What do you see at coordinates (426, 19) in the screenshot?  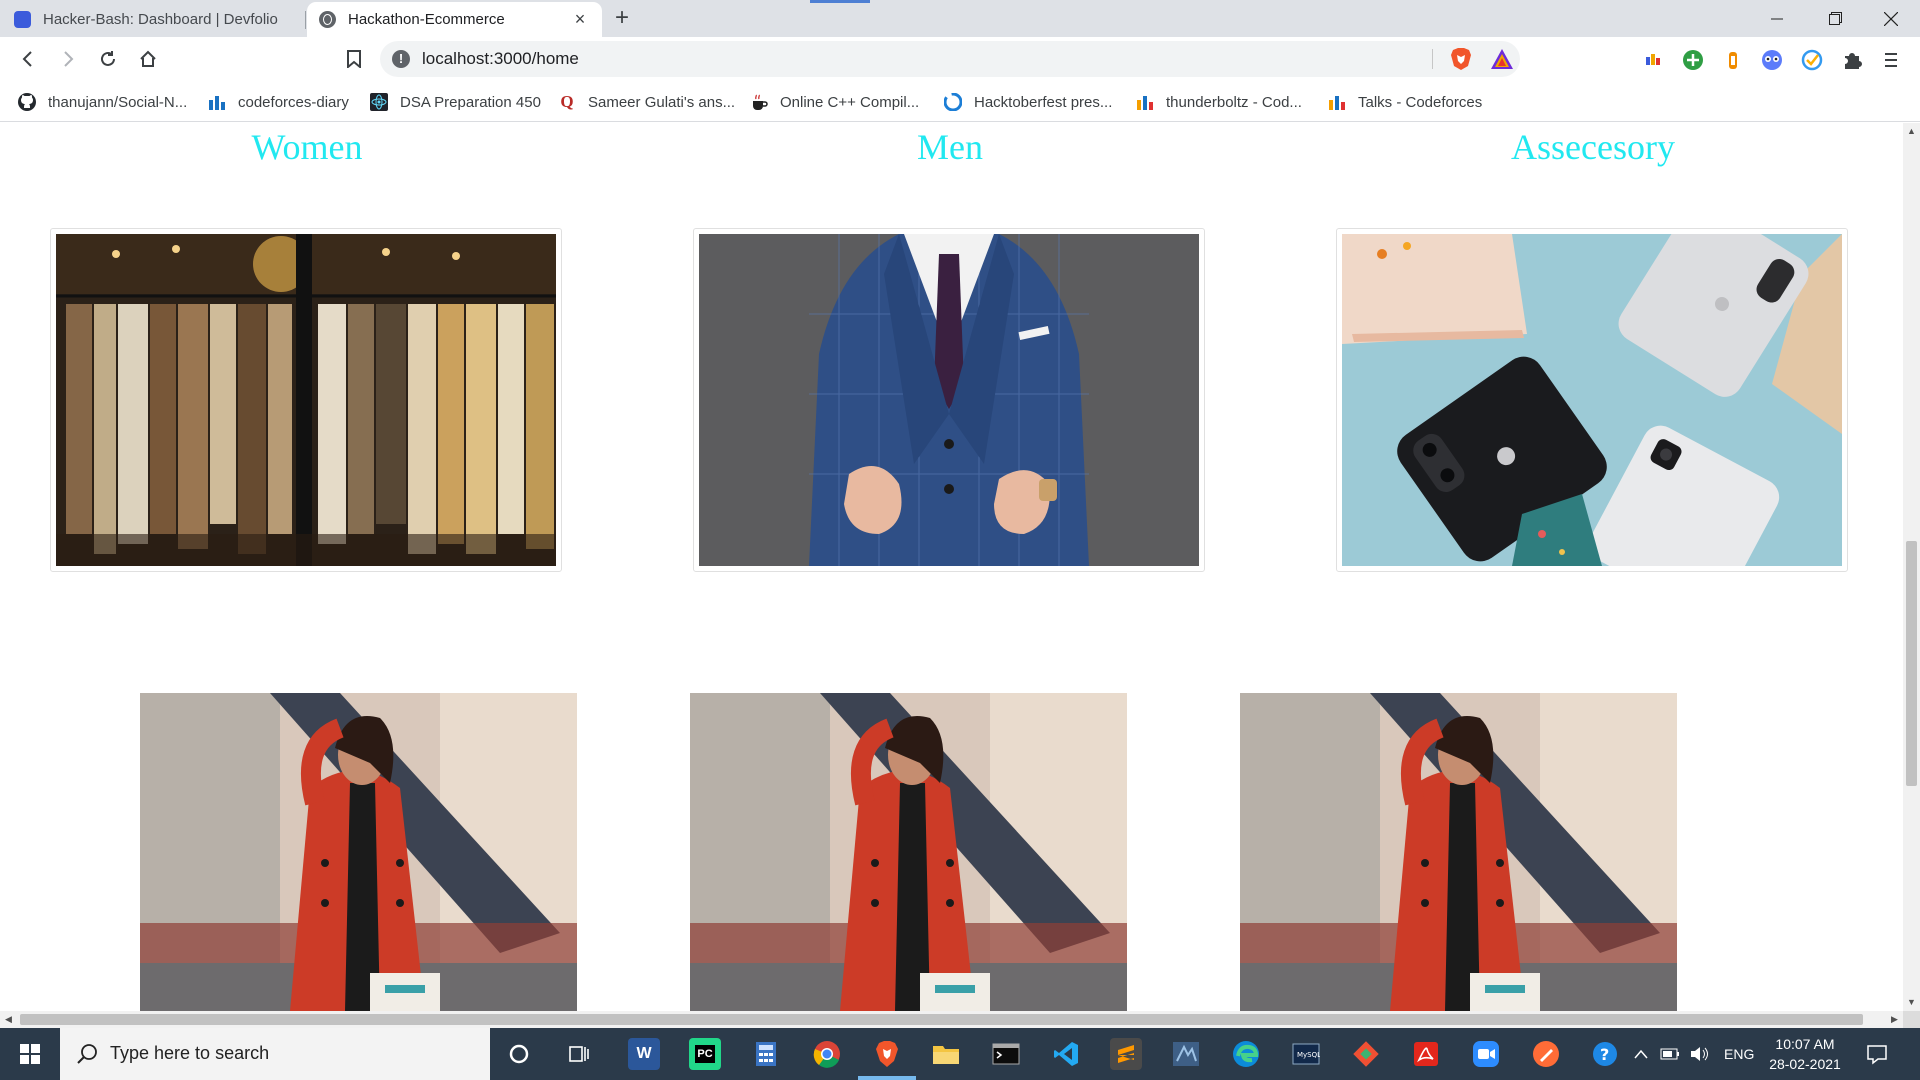 I see `tab-title: Hackathon-Ecommerce` at bounding box center [426, 19].